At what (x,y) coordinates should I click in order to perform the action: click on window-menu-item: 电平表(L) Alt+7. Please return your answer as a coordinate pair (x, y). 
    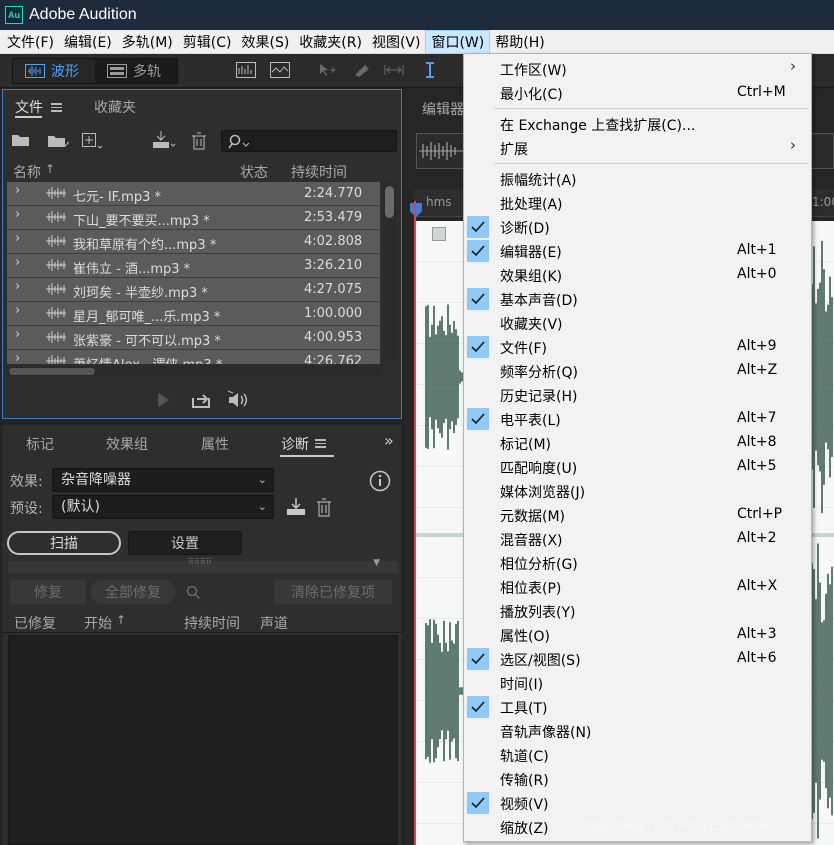
    Looking at the image, I should click on (637, 419).